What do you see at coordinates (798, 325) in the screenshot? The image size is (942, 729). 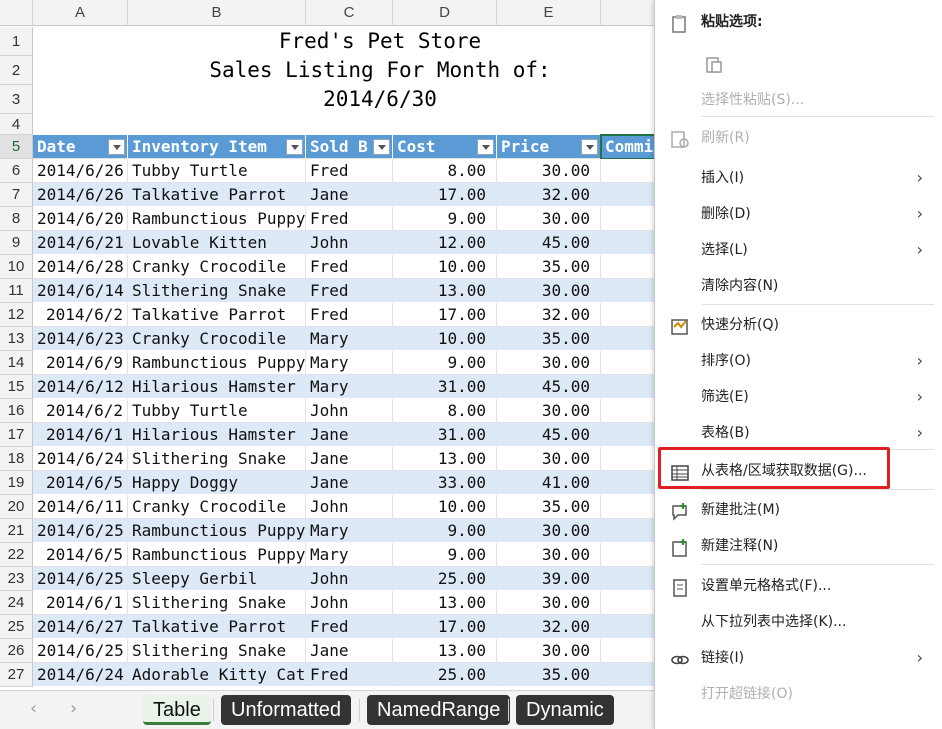 I see `menu-item-9: 快速分析(Q)` at bounding box center [798, 325].